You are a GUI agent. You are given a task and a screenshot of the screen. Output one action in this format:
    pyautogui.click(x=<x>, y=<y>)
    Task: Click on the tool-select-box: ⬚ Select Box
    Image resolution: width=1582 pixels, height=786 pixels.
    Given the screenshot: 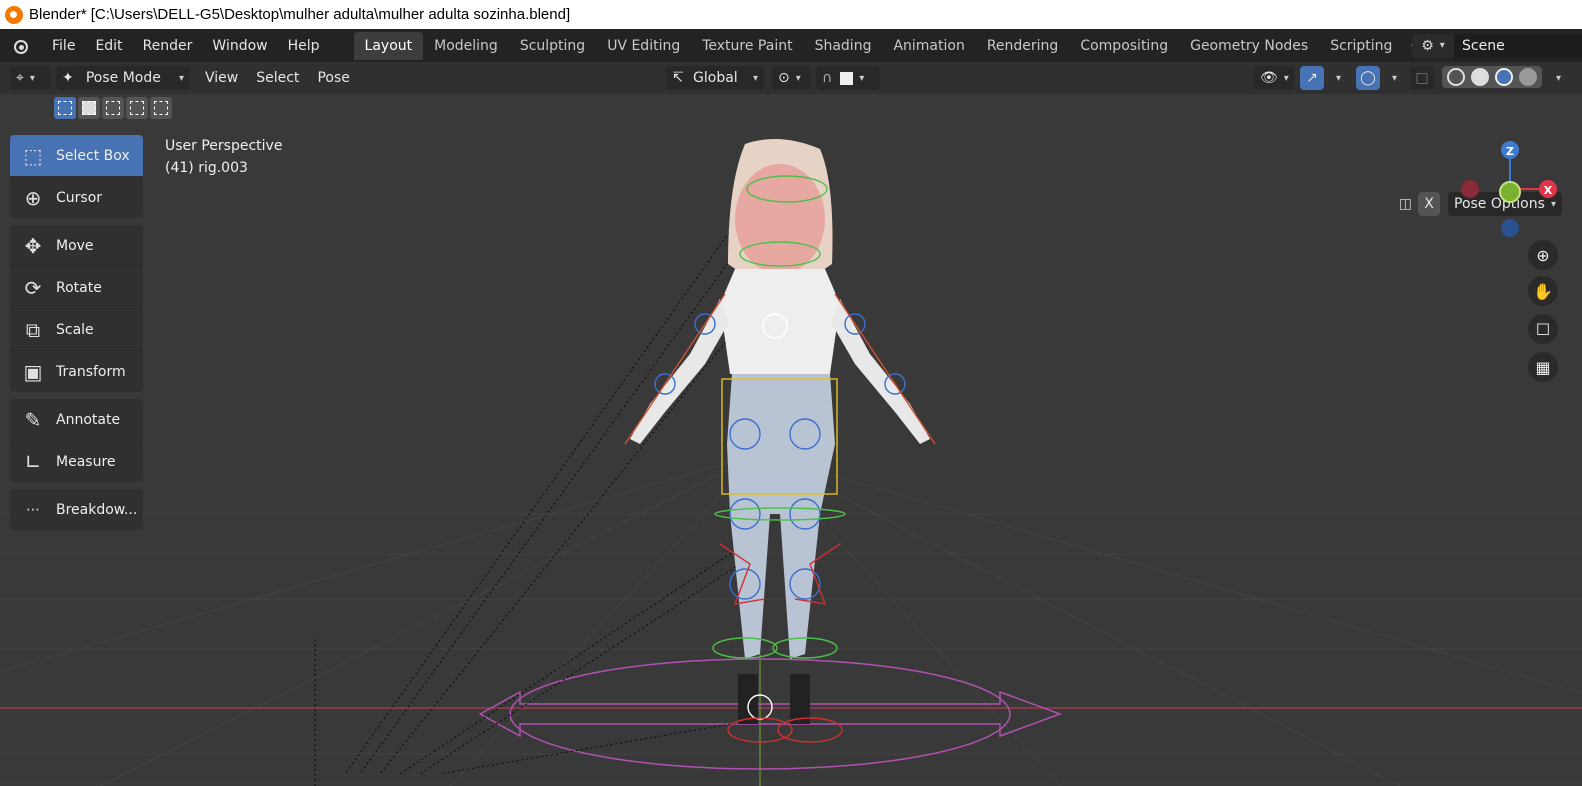 What is the action you would take?
    pyautogui.click(x=76, y=156)
    